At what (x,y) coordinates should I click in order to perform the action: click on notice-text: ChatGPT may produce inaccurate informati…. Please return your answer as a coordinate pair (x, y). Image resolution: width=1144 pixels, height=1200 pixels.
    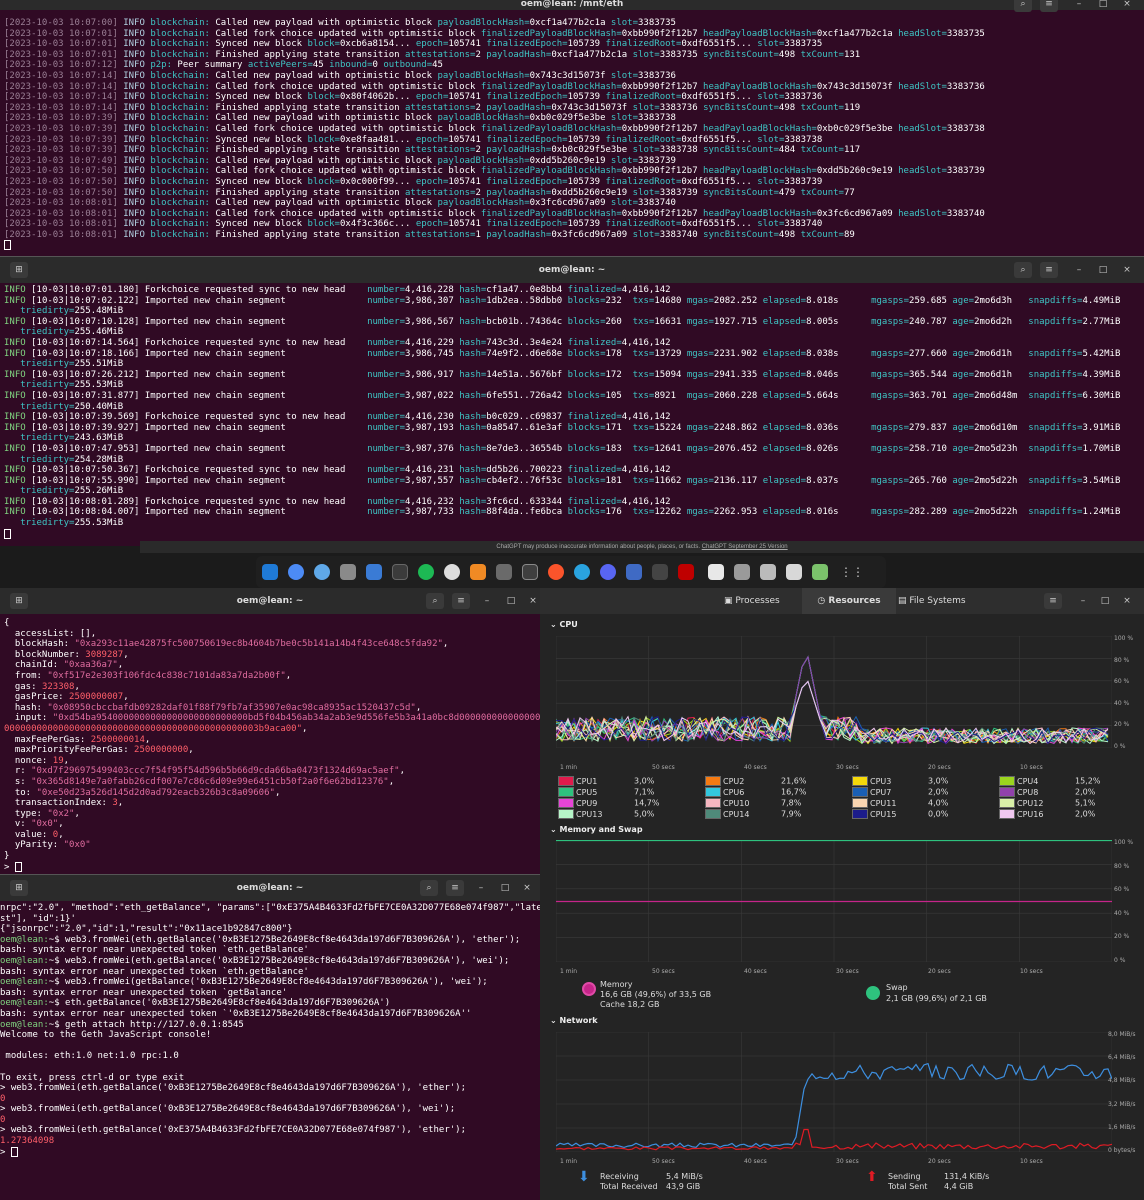
    Looking at the image, I should click on (598, 547).